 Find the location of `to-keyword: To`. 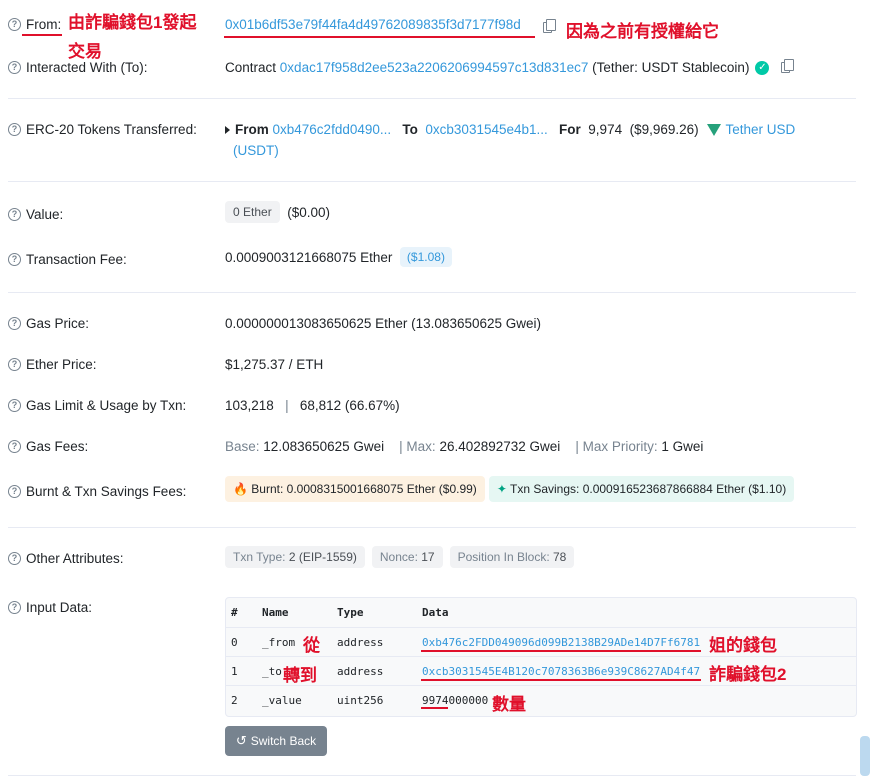

to-keyword: To is located at coordinates (410, 129).